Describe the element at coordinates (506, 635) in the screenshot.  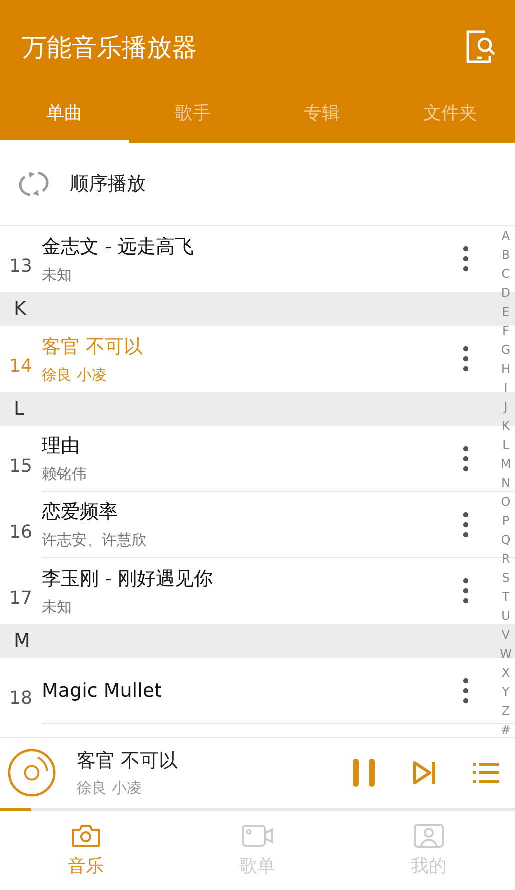
I see `index-letter: V` at that location.